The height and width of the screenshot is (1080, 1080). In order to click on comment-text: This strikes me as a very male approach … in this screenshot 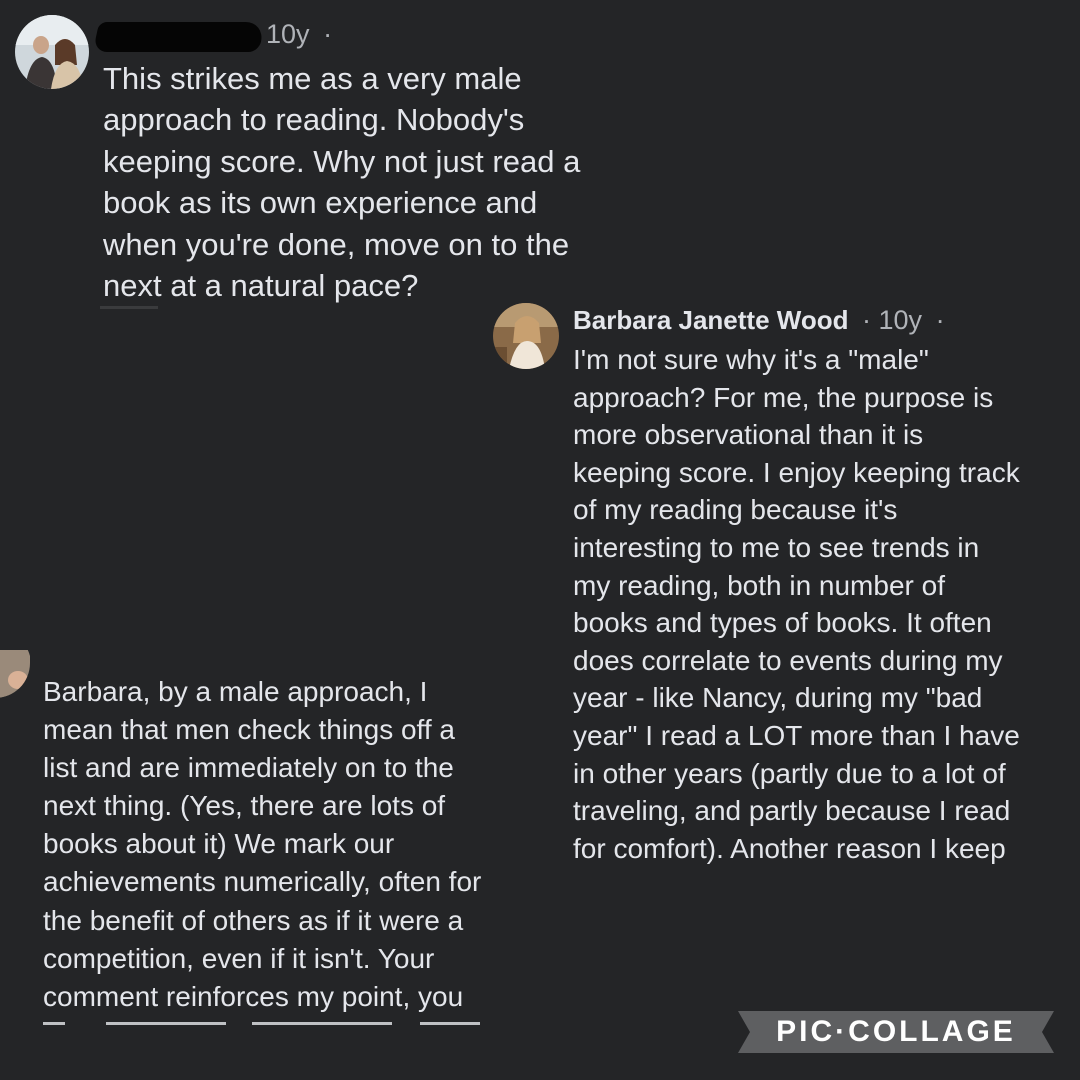, I will do `click(342, 182)`.